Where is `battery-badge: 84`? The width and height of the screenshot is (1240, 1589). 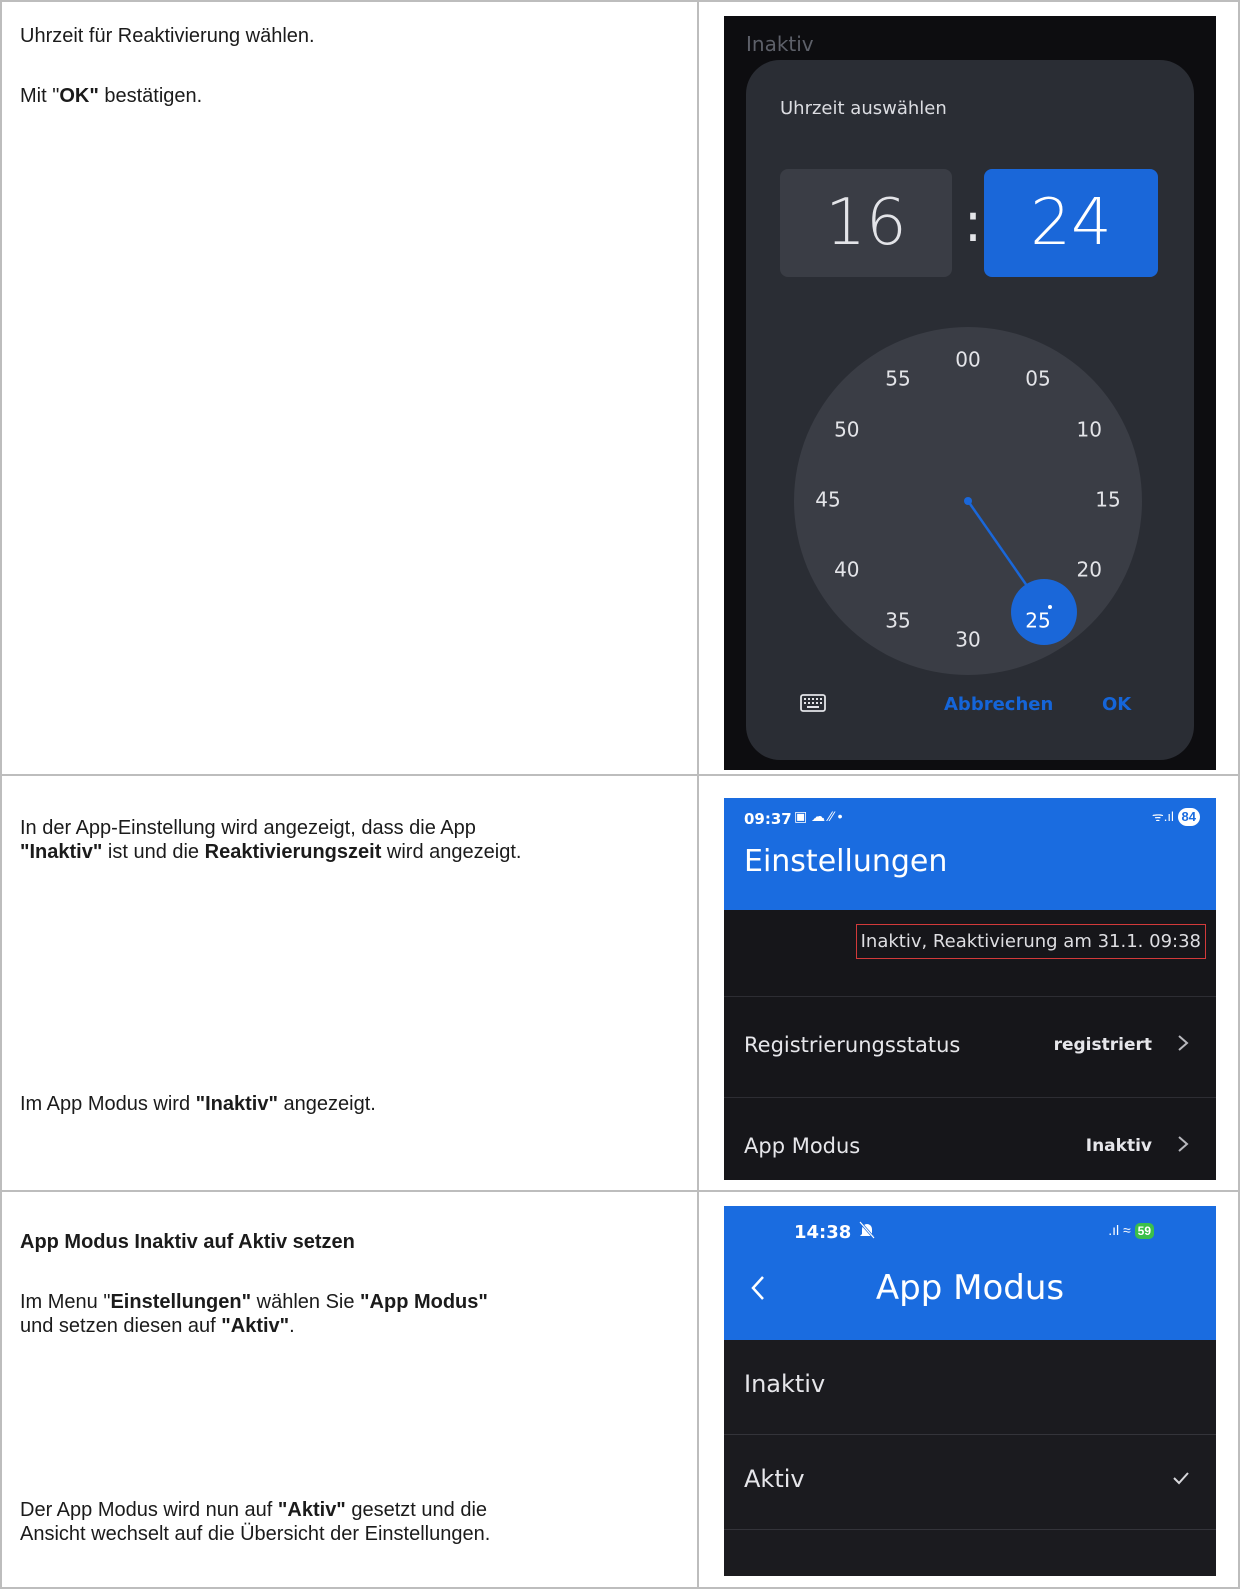 battery-badge: 84 is located at coordinates (1188, 817).